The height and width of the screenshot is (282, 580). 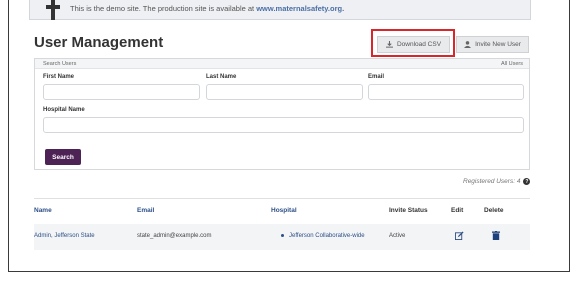 What do you see at coordinates (496, 235) in the screenshot?
I see `trash-icon` at bounding box center [496, 235].